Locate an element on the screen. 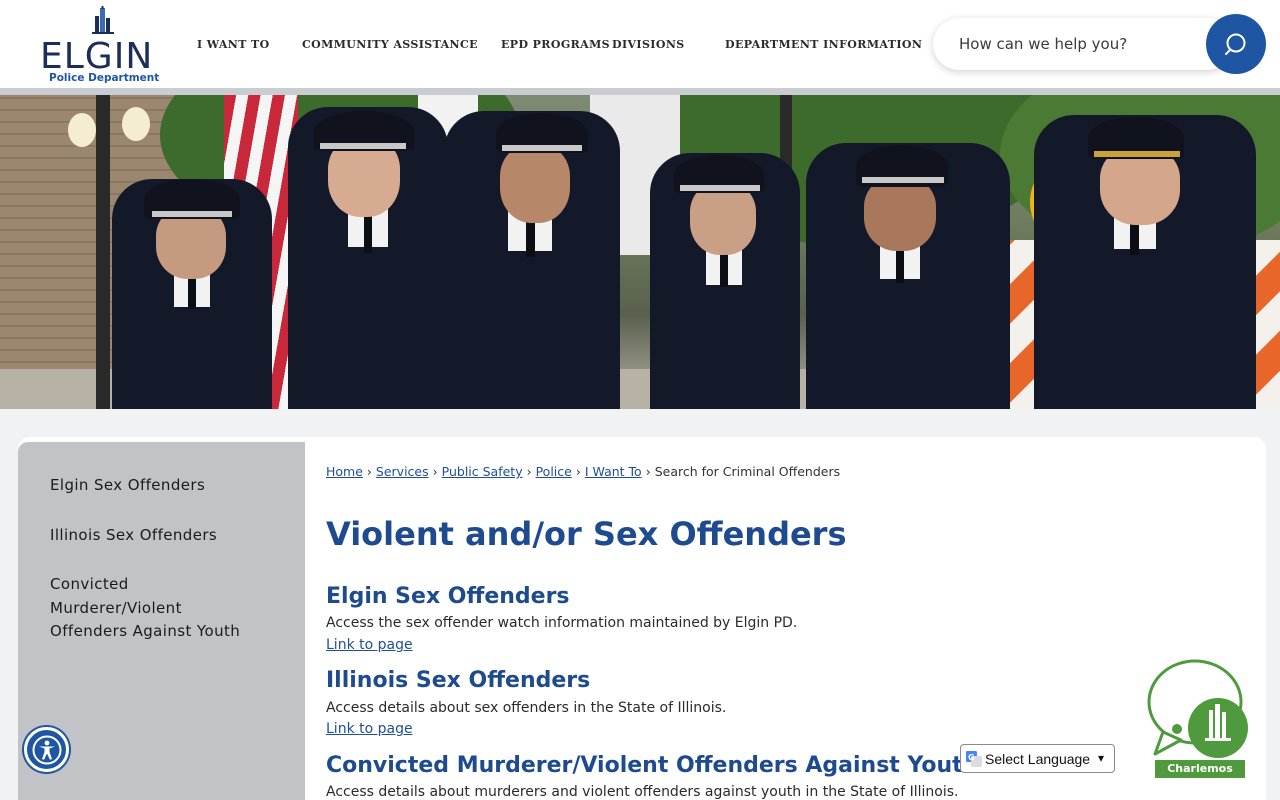 This screenshot has width=1280, height=800. city-tower-icon is located at coordinates (103, 20).